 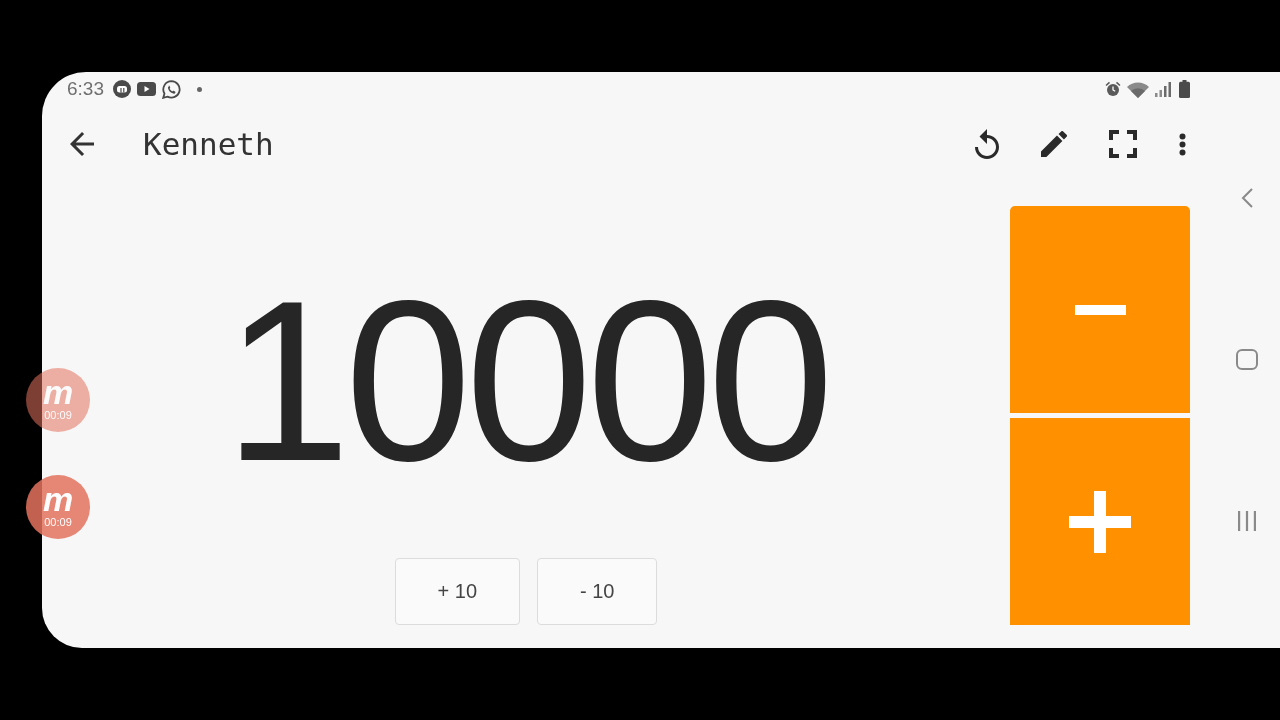 I want to click on circular-arrow-icon, so click(x=987, y=144).